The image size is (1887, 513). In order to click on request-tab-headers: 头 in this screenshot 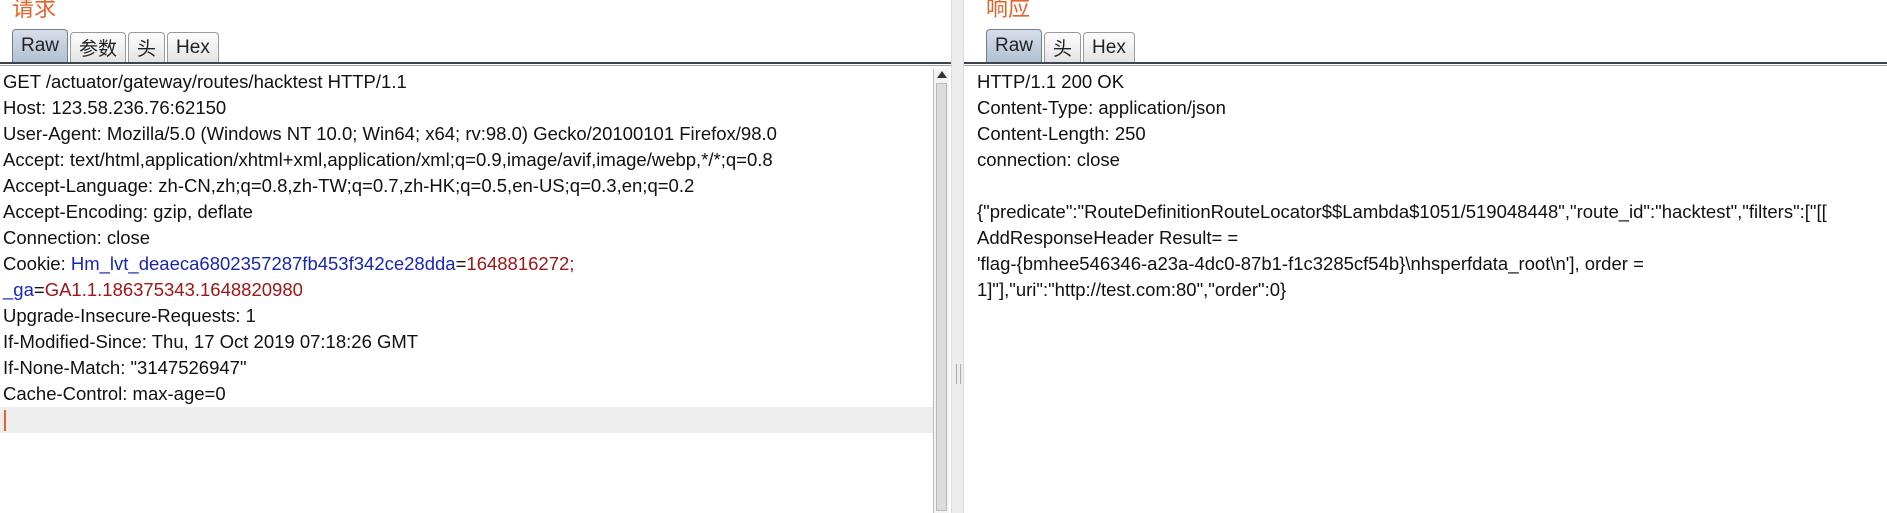, I will do `click(147, 47)`.